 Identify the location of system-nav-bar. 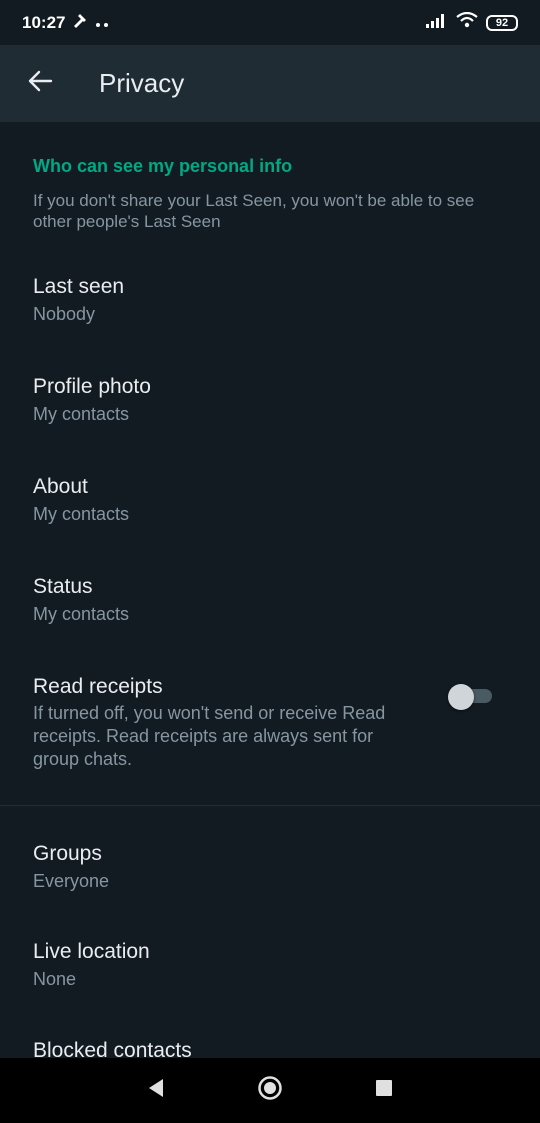
(270, 1090).